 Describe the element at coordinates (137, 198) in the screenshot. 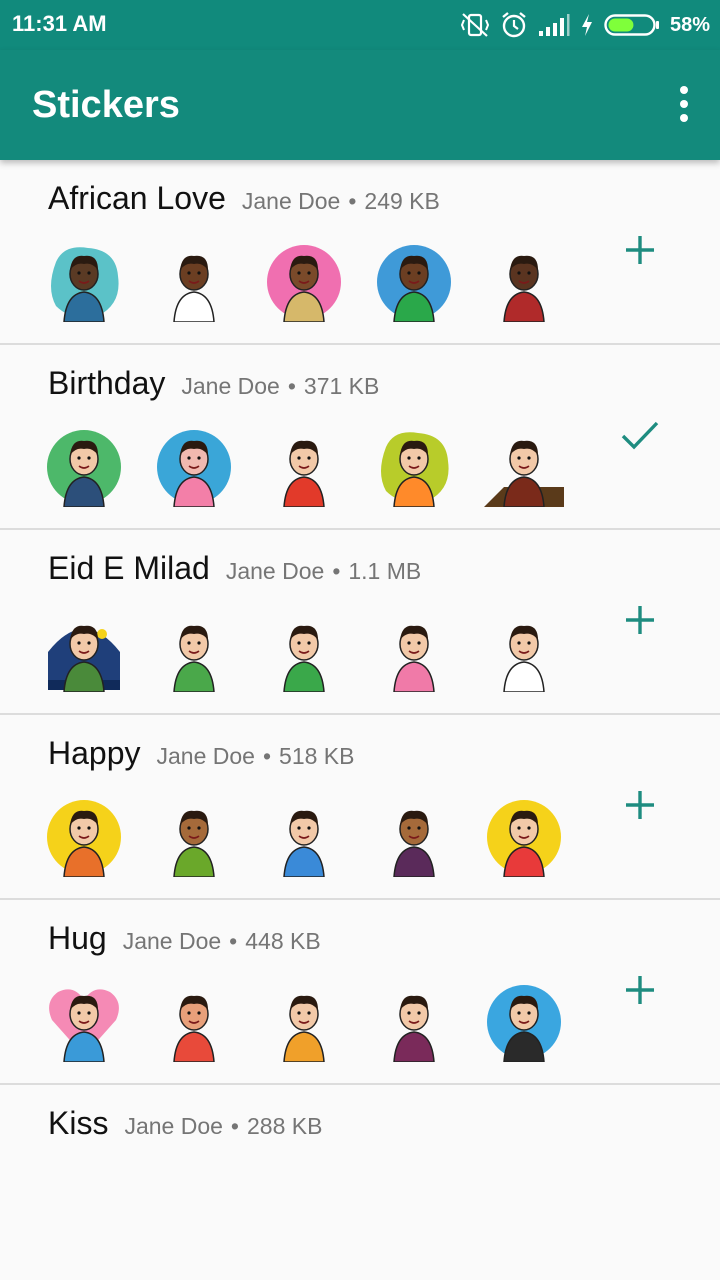

I see `pack-name: African Love` at that location.